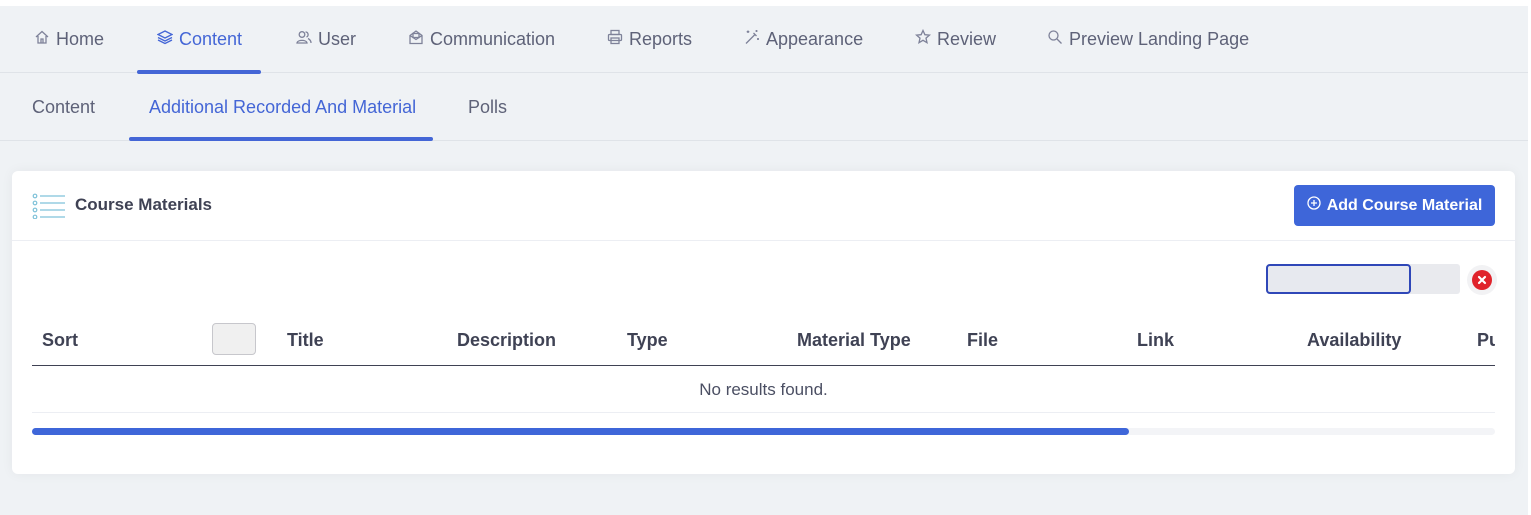  I want to click on tab-content: Content, so click(63, 107).